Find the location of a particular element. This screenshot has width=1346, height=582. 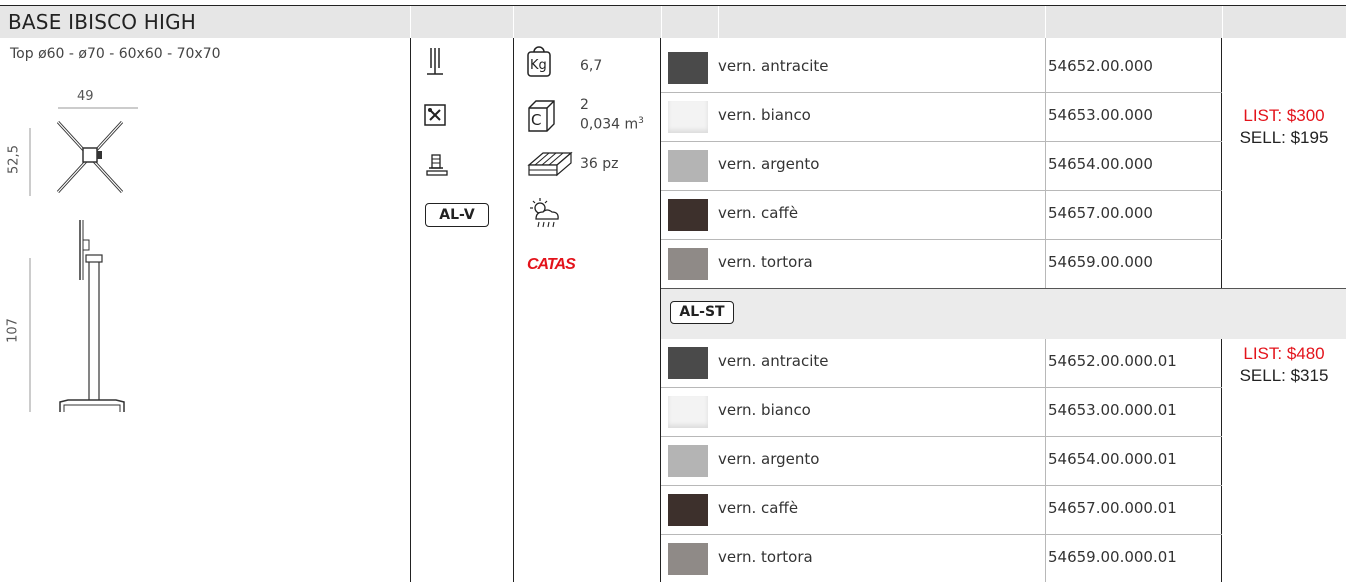

al-st-price: LIST: $480 SELL: $315 is located at coordinates (1284, 365).